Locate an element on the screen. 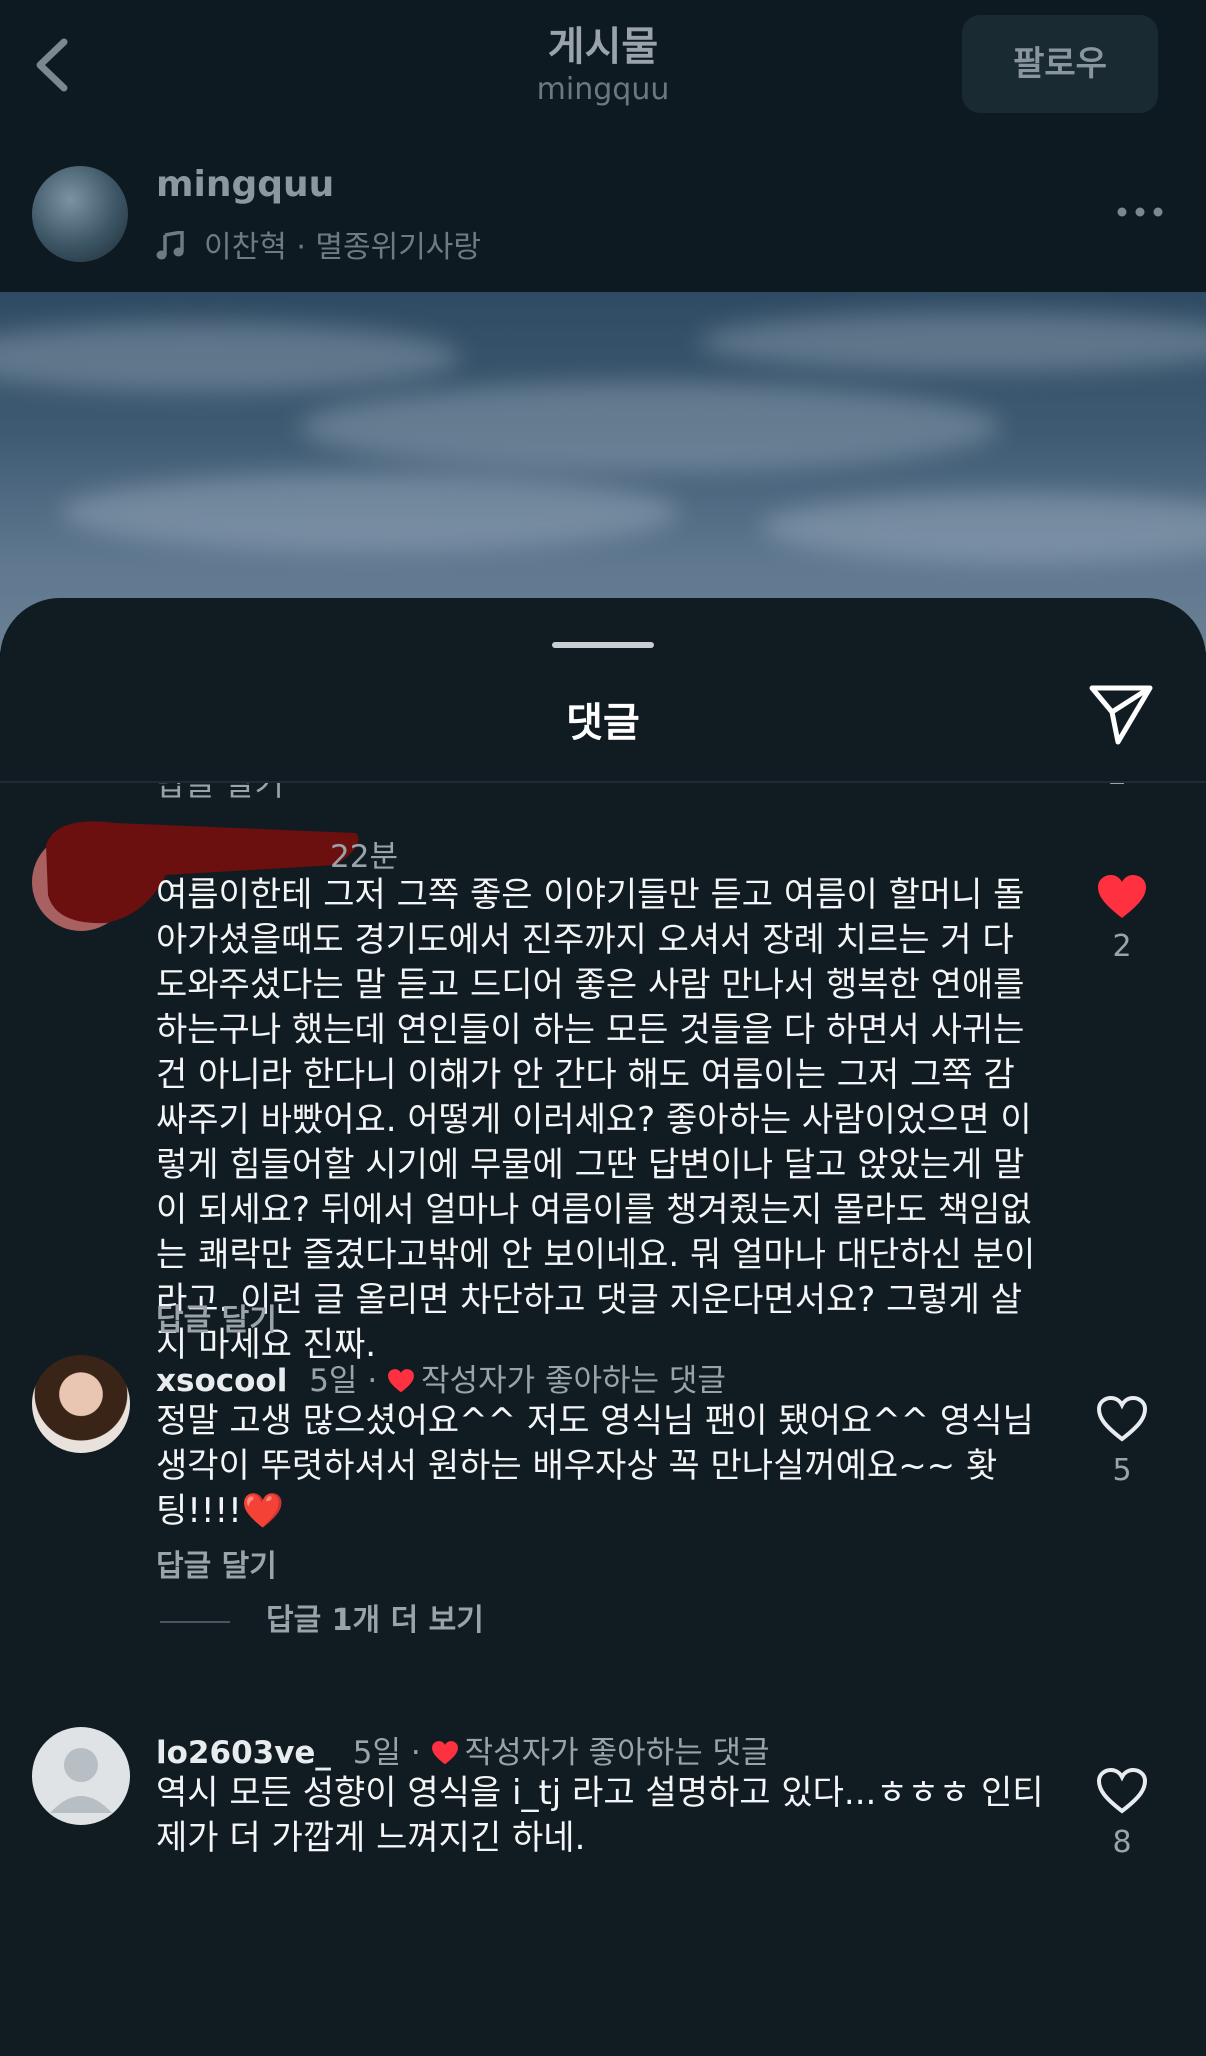 This screenshot has width=1206, height=2056. paper-plane-icon is located at coordinates (1121, 714).